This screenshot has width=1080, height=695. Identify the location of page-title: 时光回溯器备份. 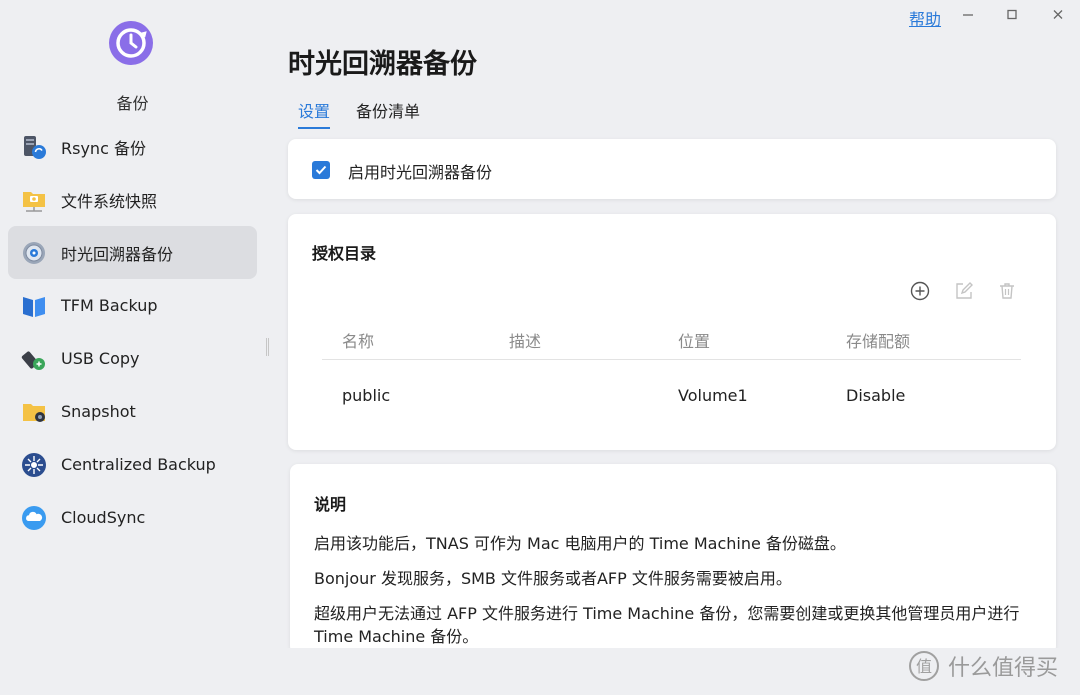
(382, 64).